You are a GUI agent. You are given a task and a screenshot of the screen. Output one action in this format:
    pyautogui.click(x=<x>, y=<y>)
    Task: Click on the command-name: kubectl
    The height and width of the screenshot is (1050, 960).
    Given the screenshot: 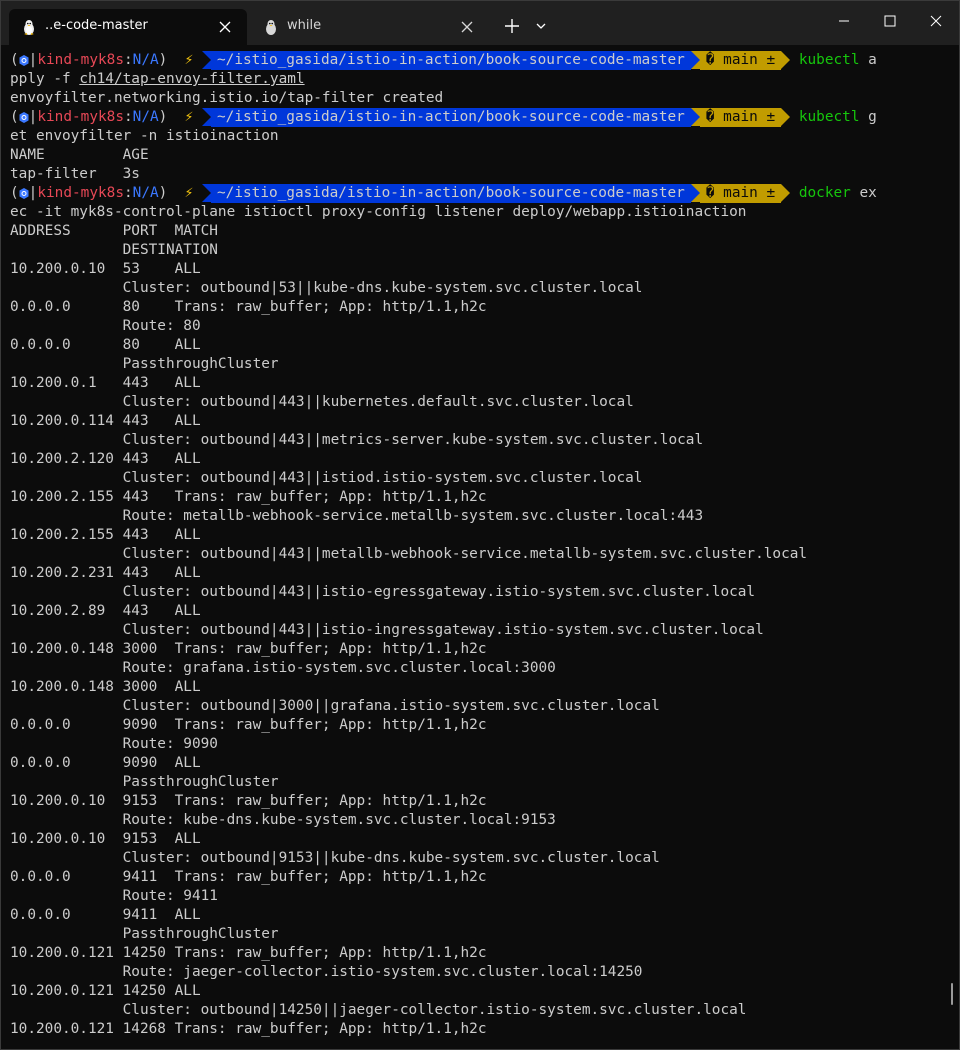 What is the action you would take?
    pyautogui.click(x=829, y=60)
    